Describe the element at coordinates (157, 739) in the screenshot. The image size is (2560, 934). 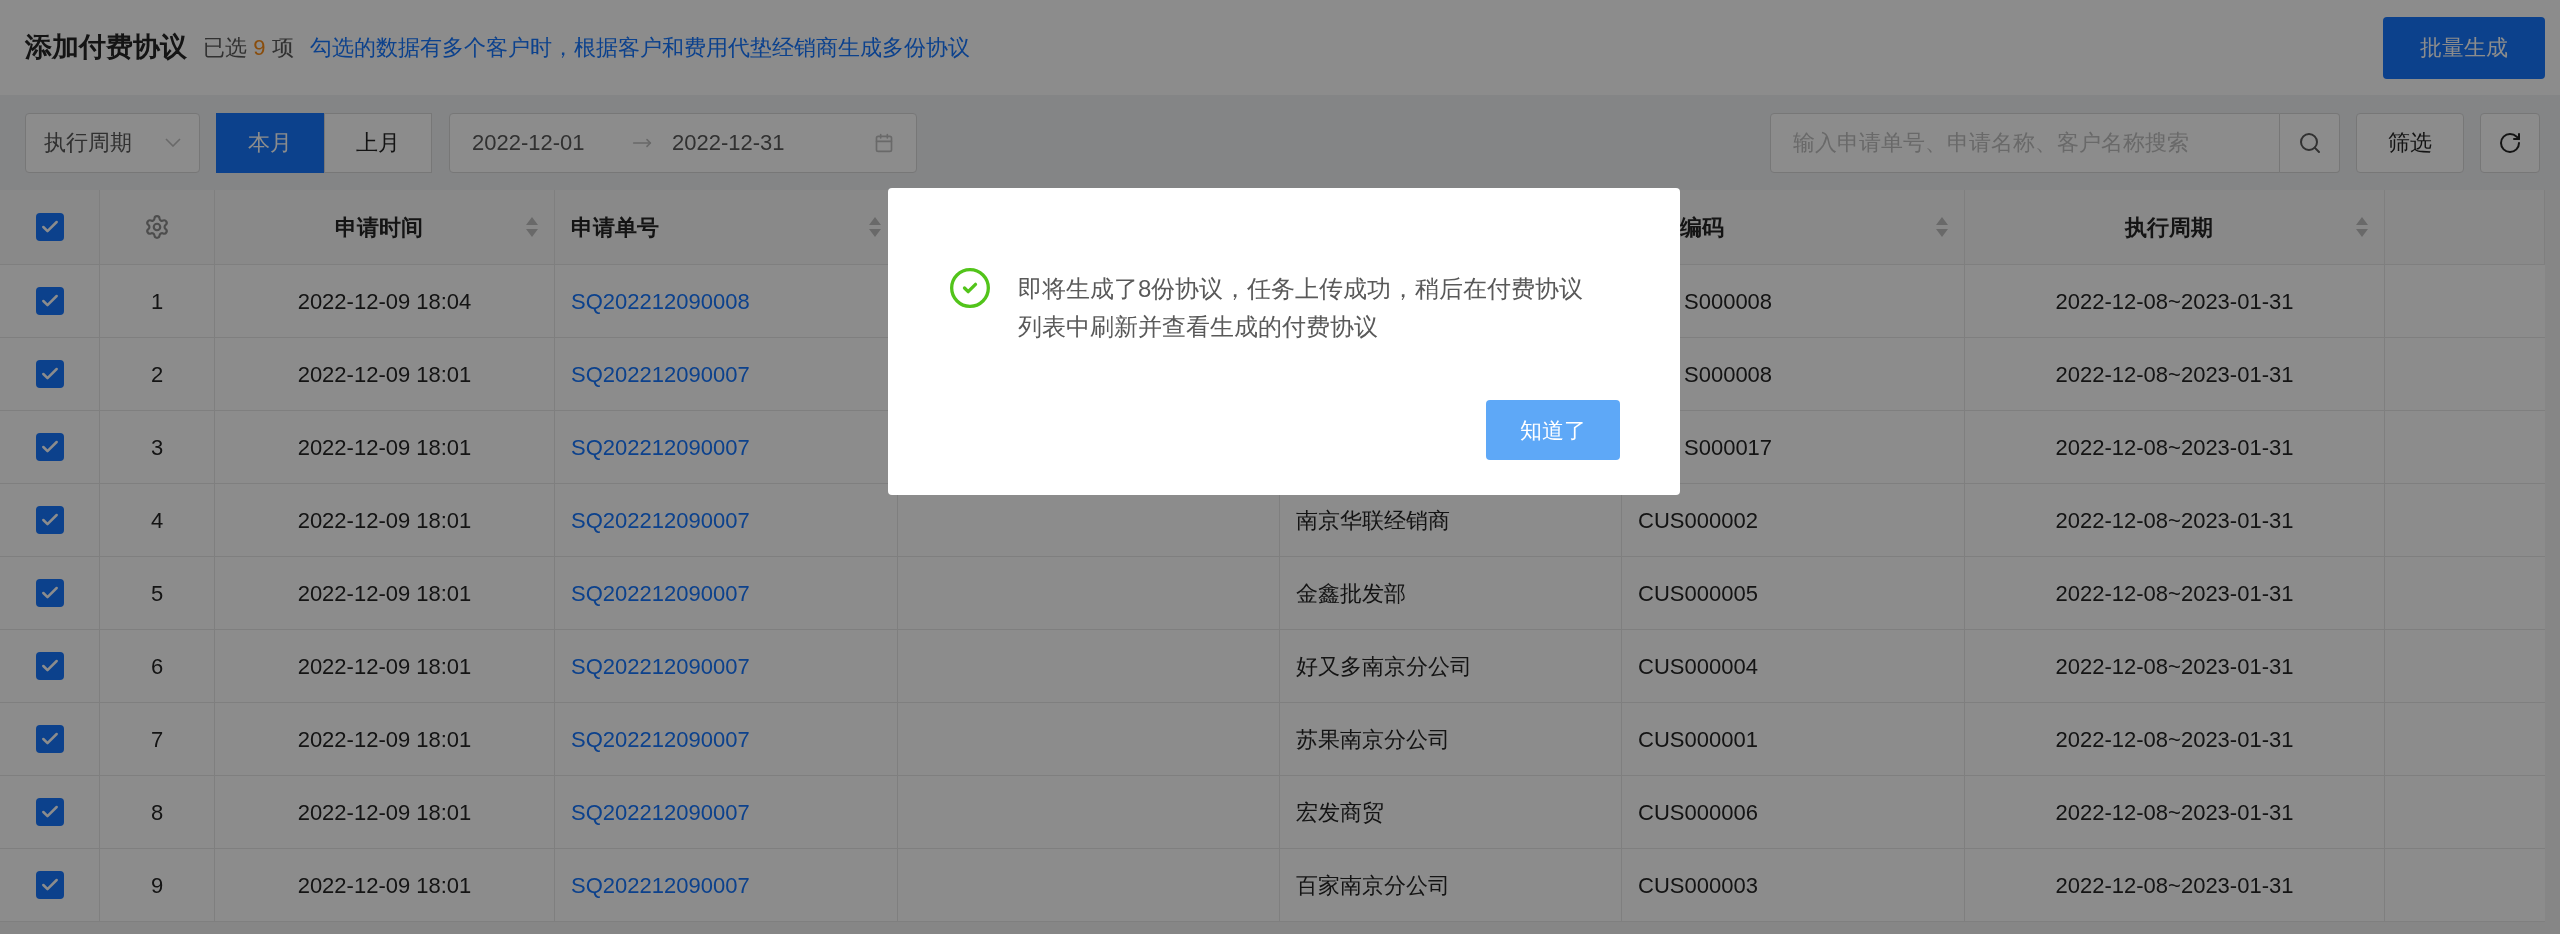
I see `row-number: 7` at that location.